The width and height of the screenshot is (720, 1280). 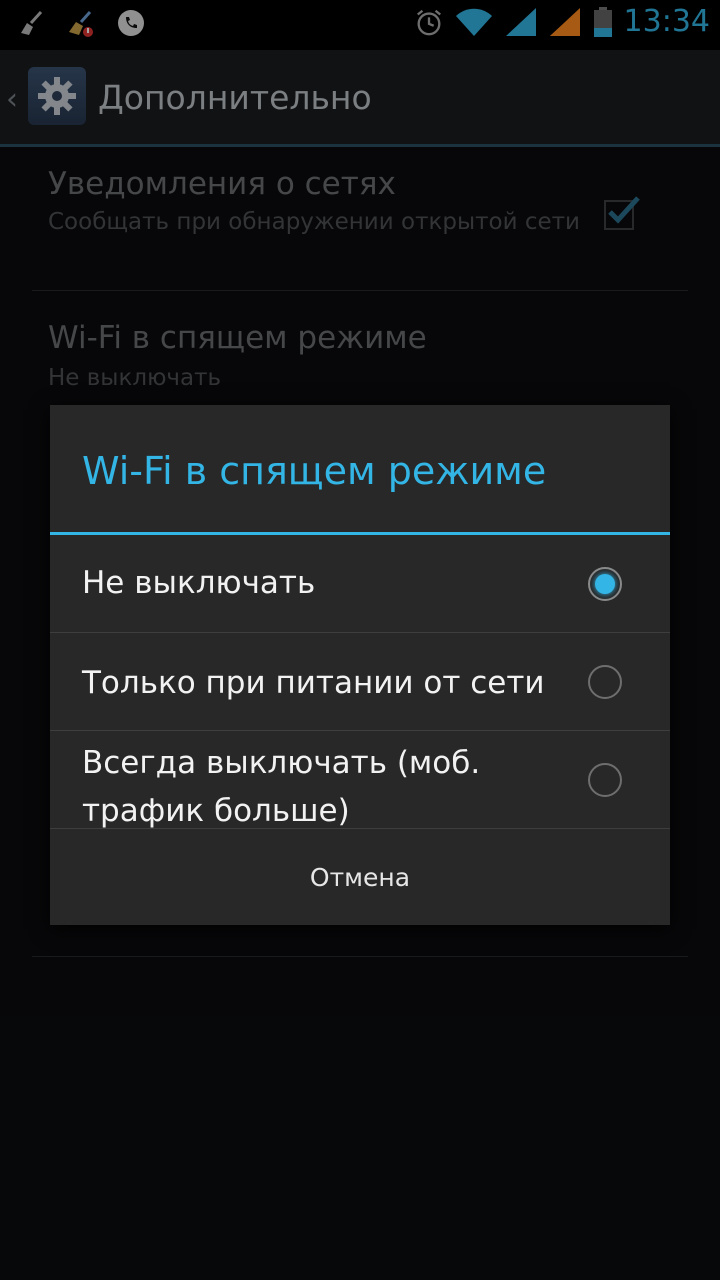 I want to click on option-label: Не выключать, so click(x=199, y=583).